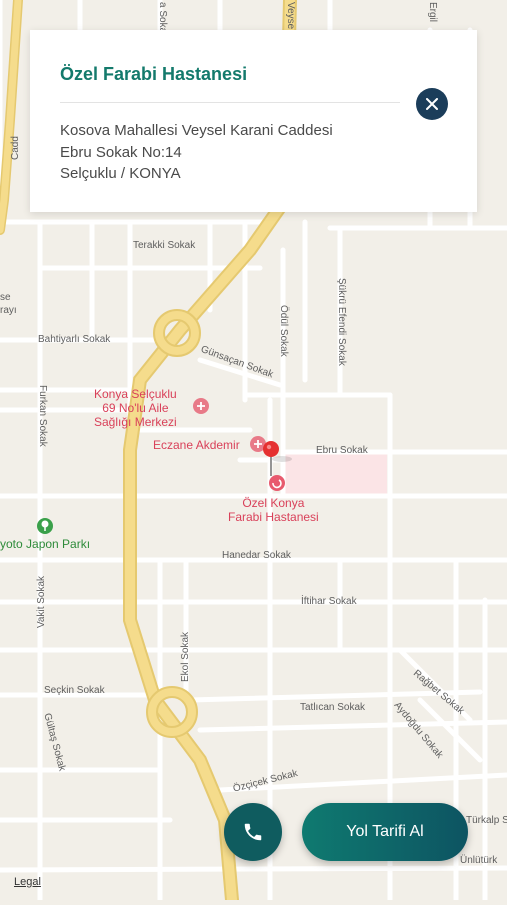 The image size is (507, 905). What do you see at coordinates (432, 12) in the screenshot?
I see `street-label-ergil: Ergil` at bounding box center [432, 12].